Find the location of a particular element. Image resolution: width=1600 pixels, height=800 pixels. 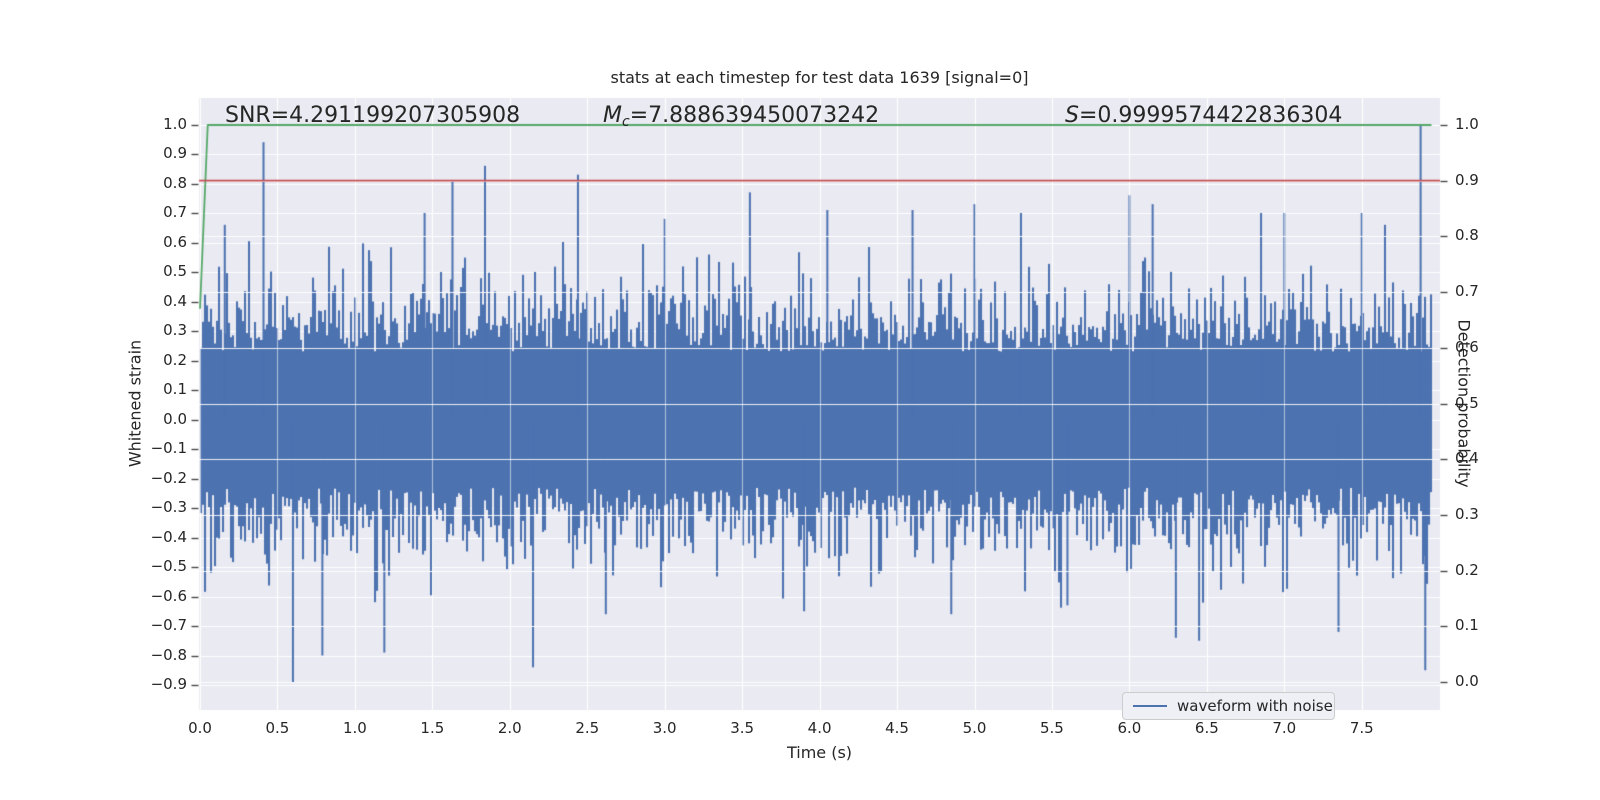

tick-label: −0.2 is located at coordinates (168, 477).